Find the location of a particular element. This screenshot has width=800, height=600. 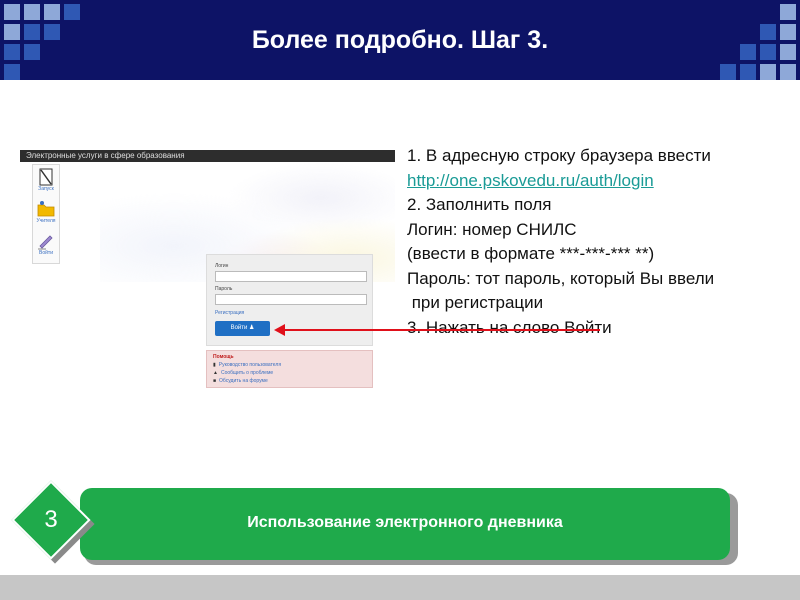

portal-sidebar: Запуск Учителя Войти is located at coordinates (46, 214).